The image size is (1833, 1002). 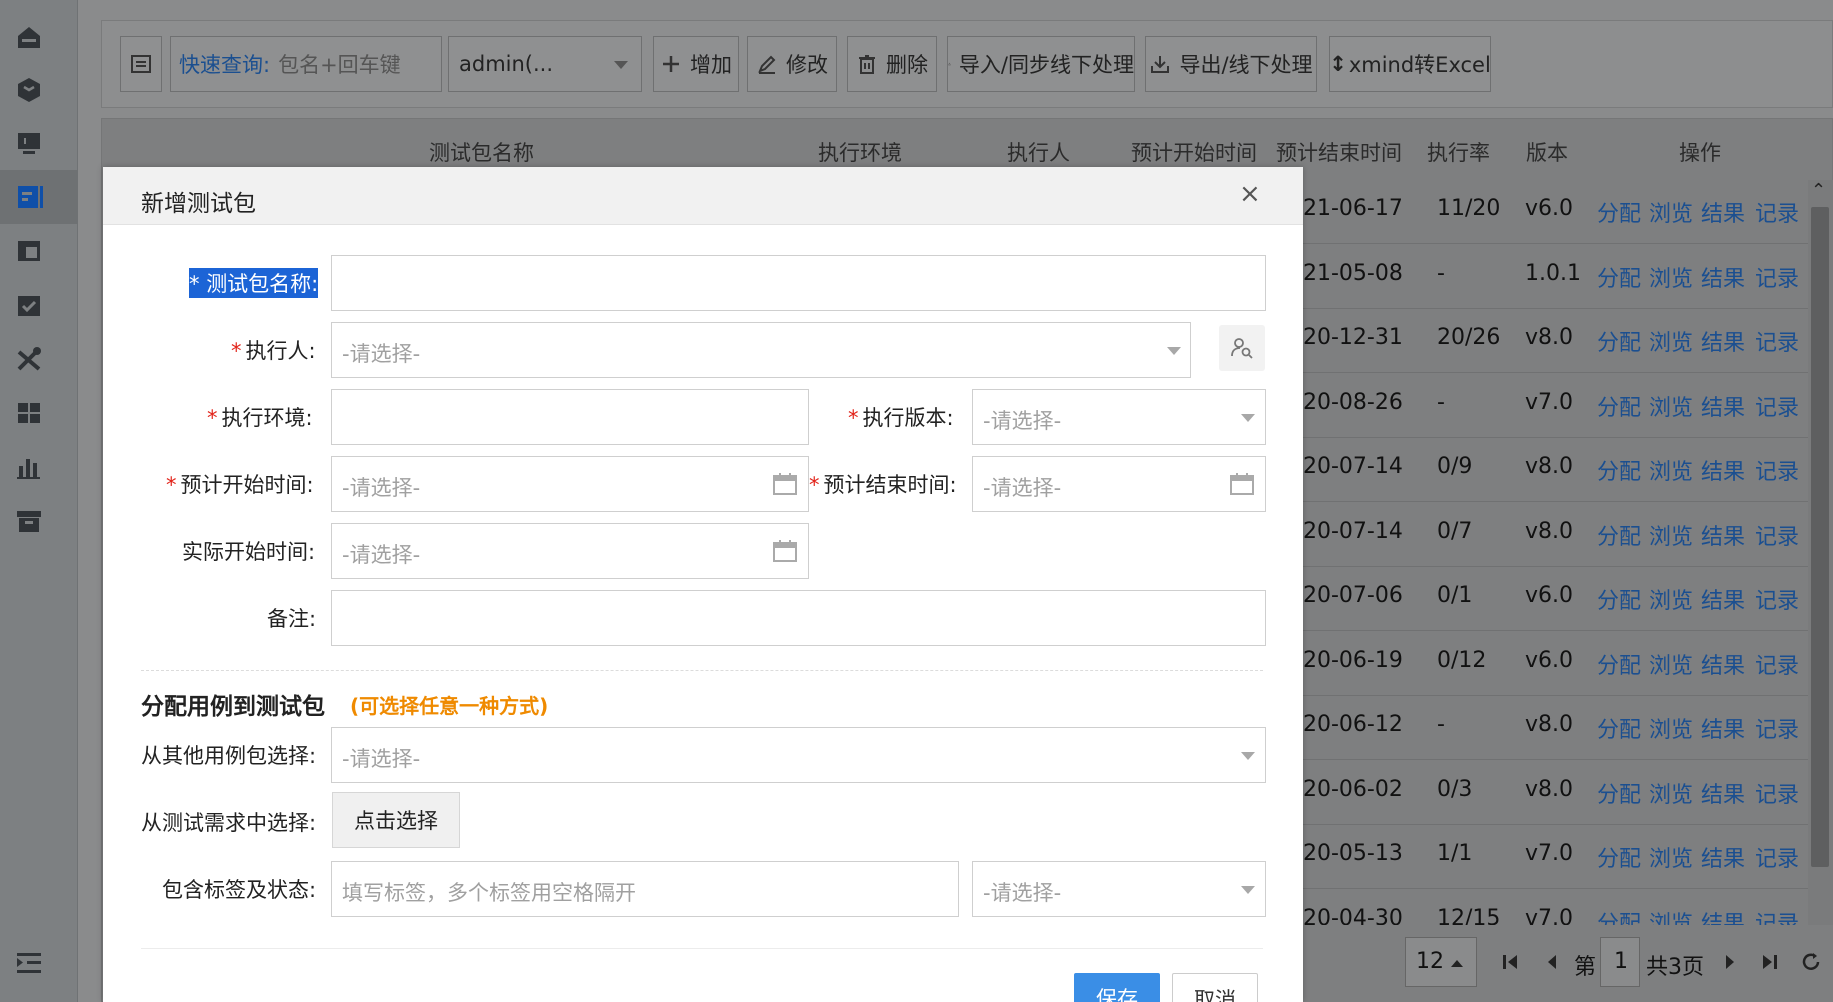 What do you see at coordinates (481, 152) in the screenshot?
I see `header-name: 测试包名称` at bounding box center [481, 152].